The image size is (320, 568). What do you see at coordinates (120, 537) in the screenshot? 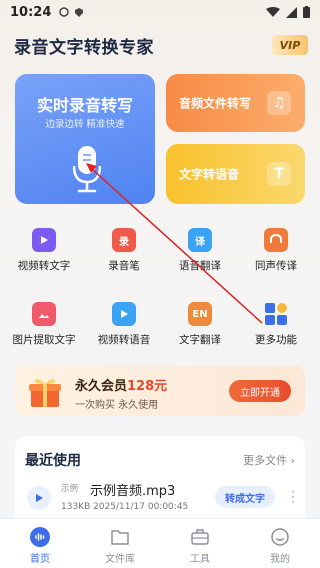
I see `folder-icon` at bounding box center [120, 537].